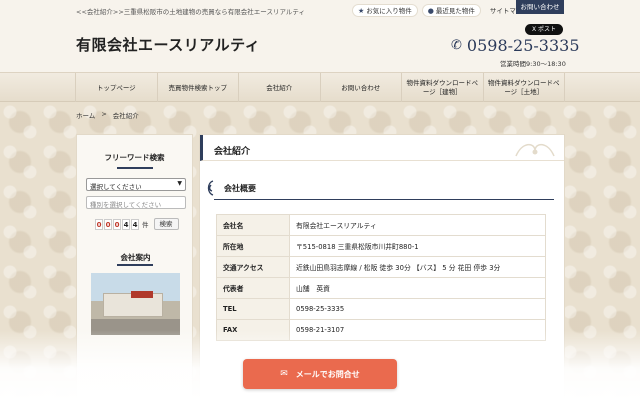  I want to click on result-count: 0 0 0 4 4 件 検索, so click(137, 224).